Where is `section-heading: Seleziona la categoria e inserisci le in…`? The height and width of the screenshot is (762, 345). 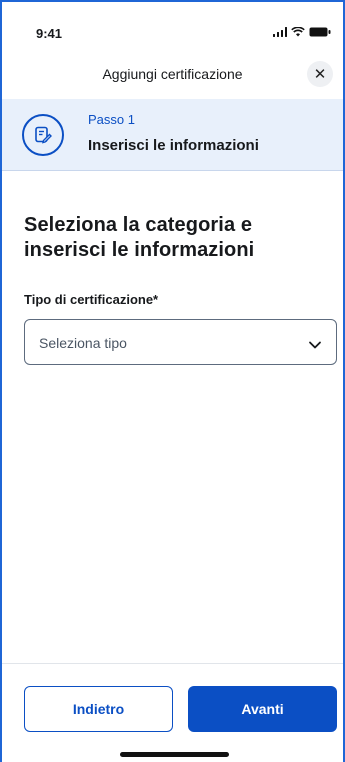
section-heading: Seleziona la categoria e inserisci le in… is located at coordinates (139, 237).